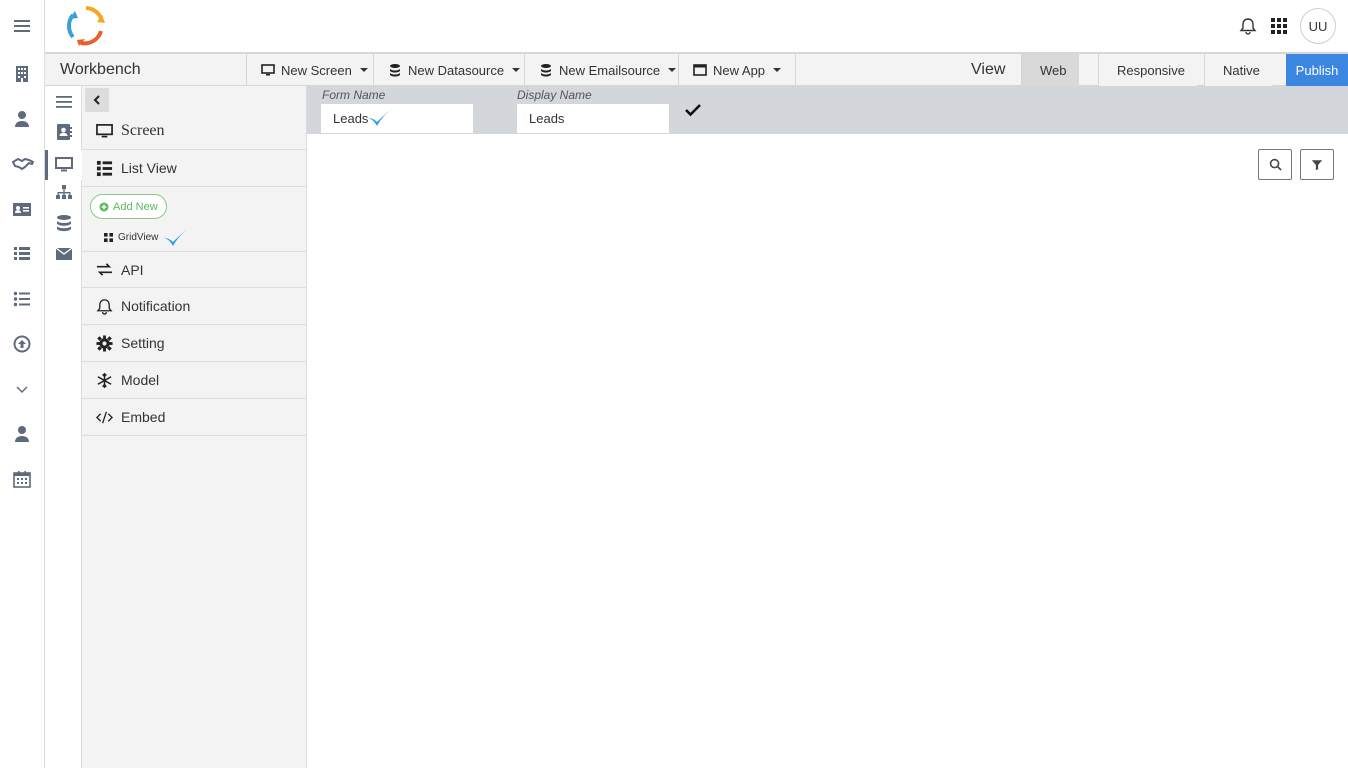 This screenshot has width=1348, height=768. I want to click on view-responsive-label: Responsive, so click(1151, 70).